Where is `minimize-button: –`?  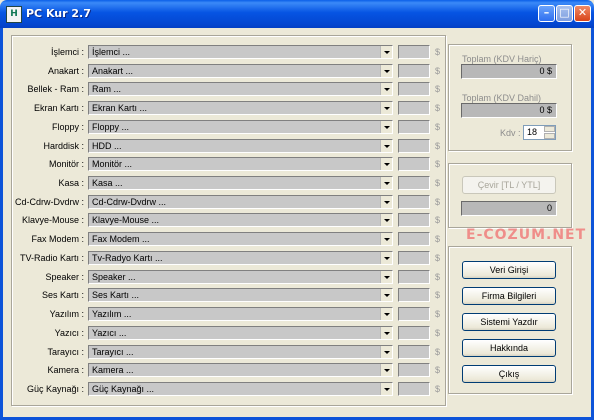 minimize-button: – is located at coordinates (546, 13).